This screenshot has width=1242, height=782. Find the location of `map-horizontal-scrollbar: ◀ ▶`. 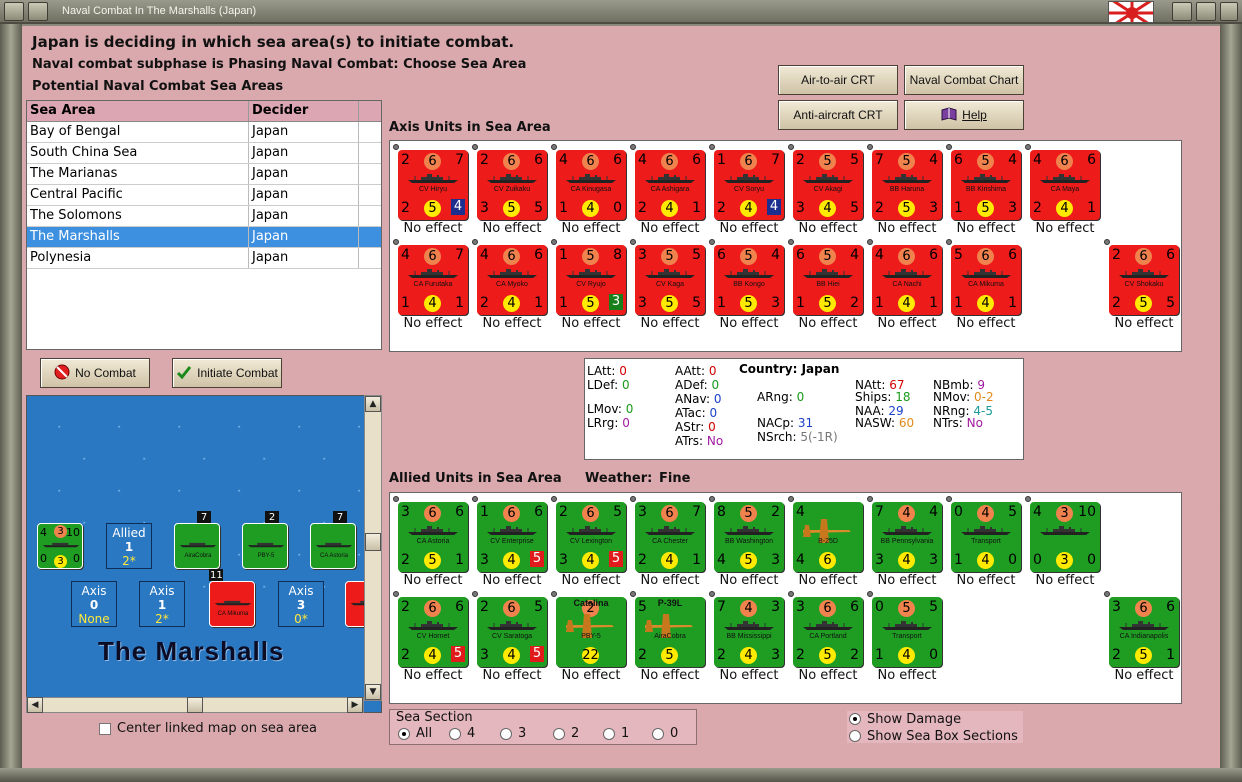

map-horizontal-scrollbar: ◀ ▶ is located at coordinates (195, 705).